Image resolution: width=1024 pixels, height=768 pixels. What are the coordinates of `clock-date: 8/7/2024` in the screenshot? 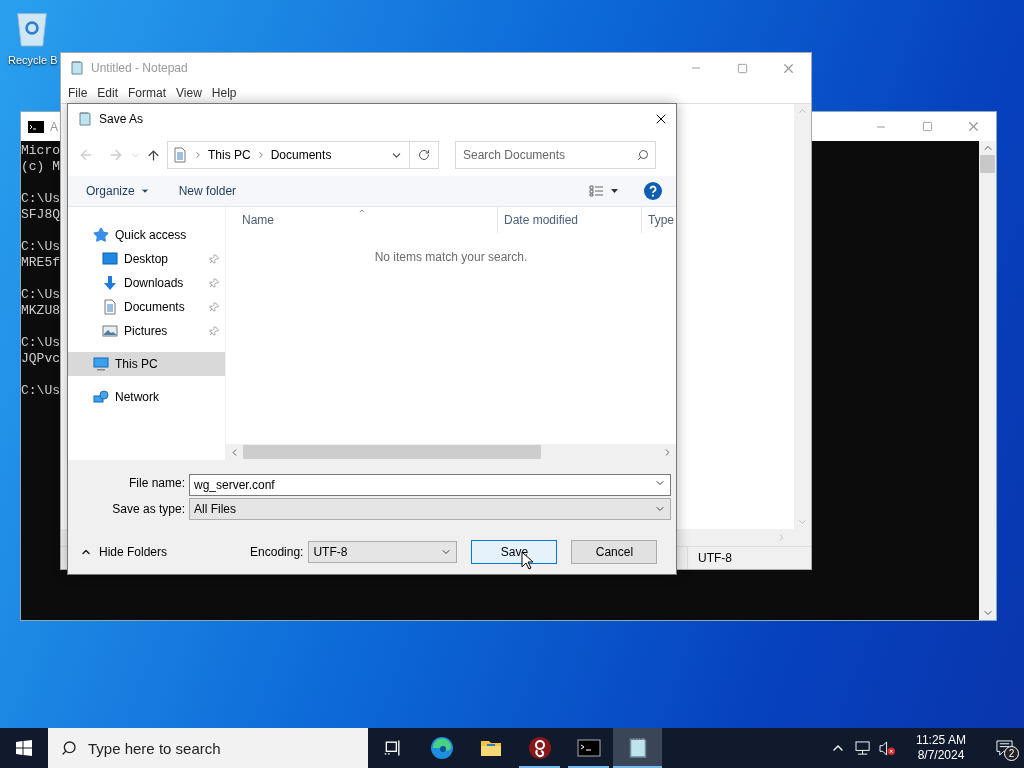 It's located at (941, 755).